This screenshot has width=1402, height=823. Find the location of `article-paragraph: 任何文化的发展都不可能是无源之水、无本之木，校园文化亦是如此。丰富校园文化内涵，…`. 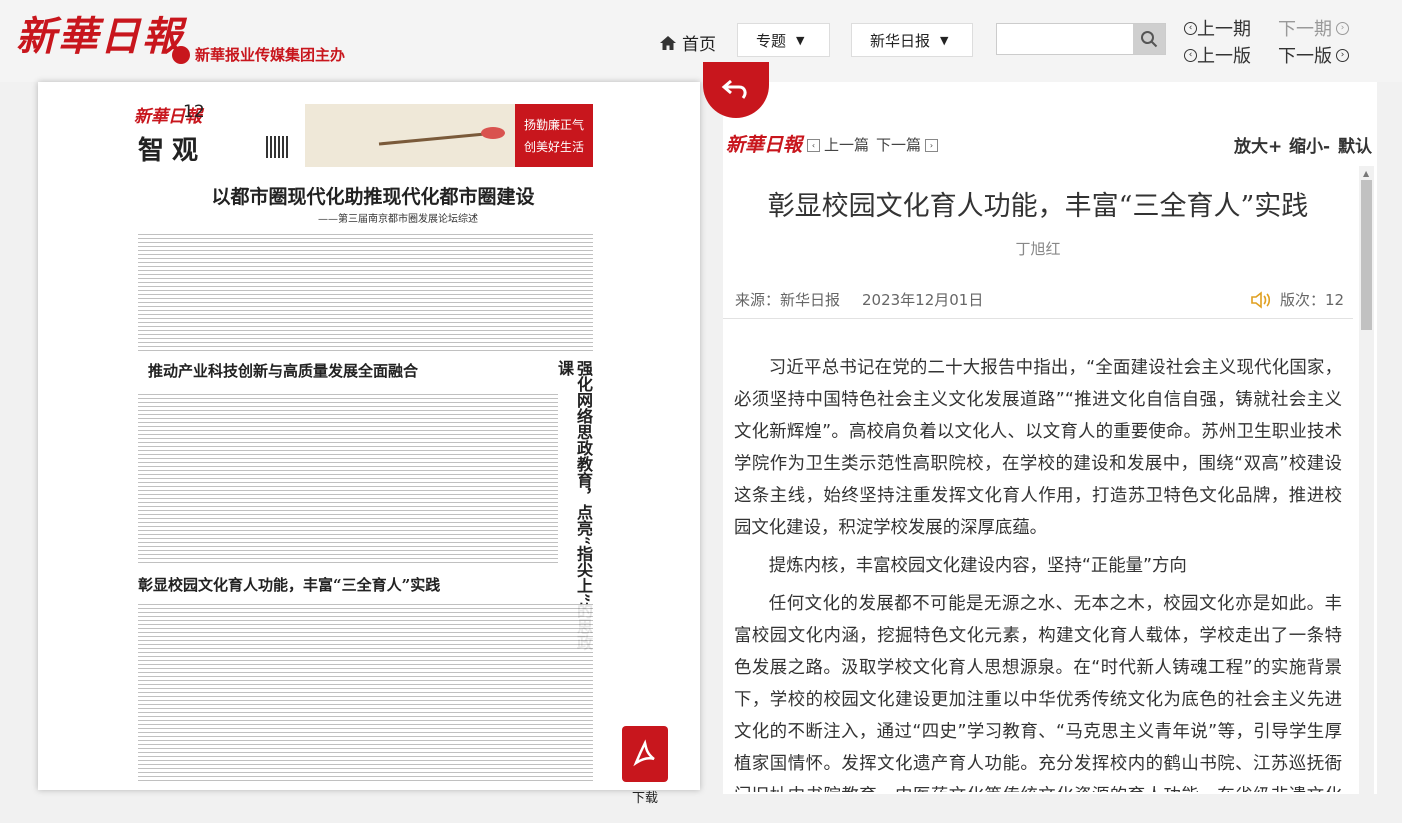

article-paragraph: 任何文化的发展都不可能是无源之水、无本之木，校园文化亦是如此。丰富校园文化内涵，… is located at coordinates (1038, 693).